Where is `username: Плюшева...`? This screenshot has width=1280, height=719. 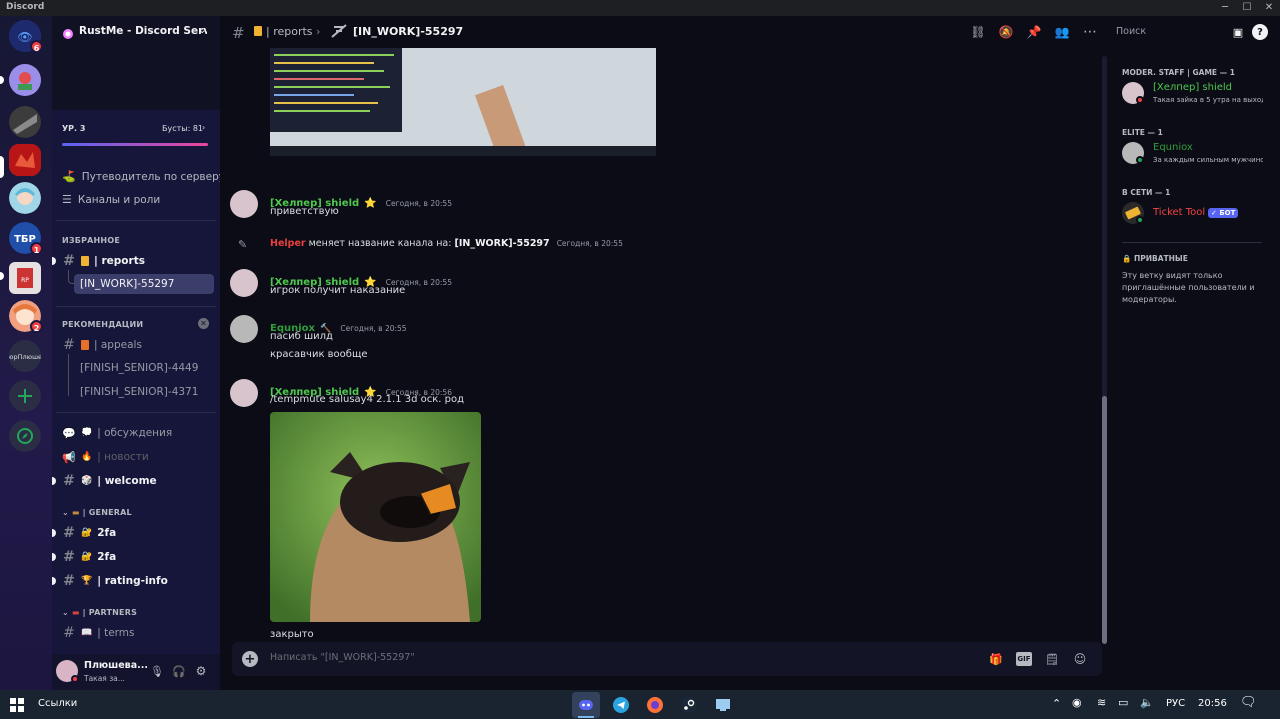
username: Плюшева... is located at coordinates (116, 665).